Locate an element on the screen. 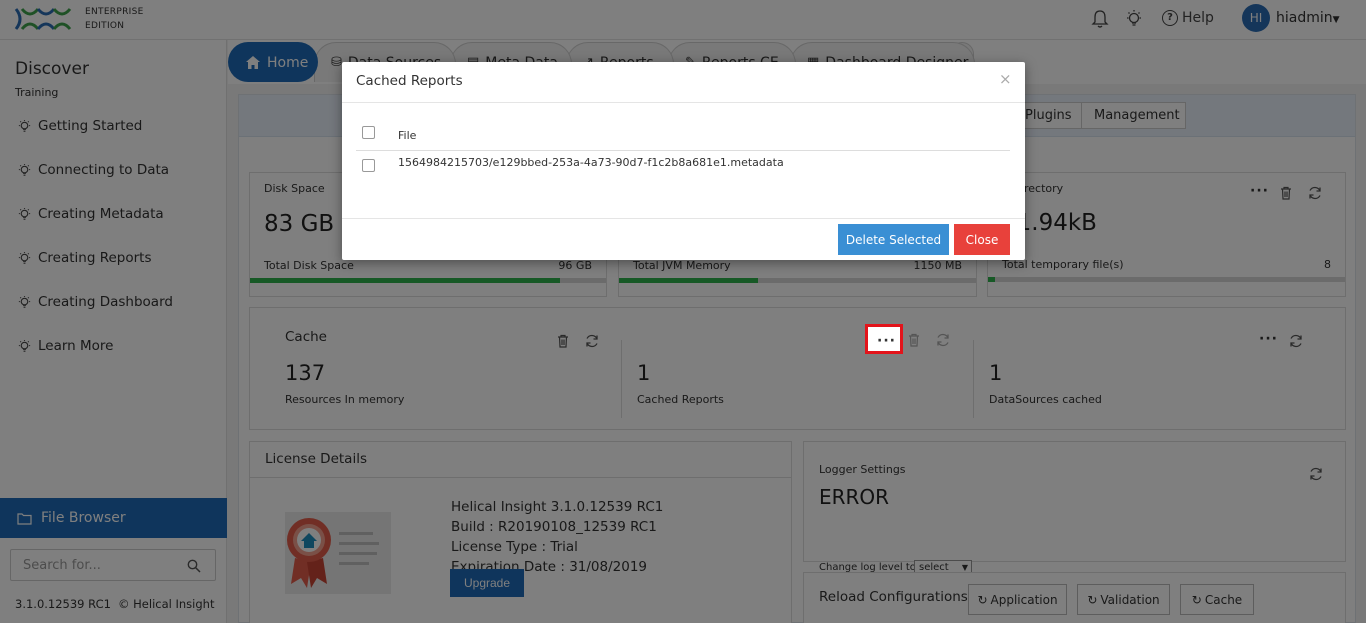 The height and width of the screenshot is (623, 1366). trash-icon is located at coordinates (914, 340).